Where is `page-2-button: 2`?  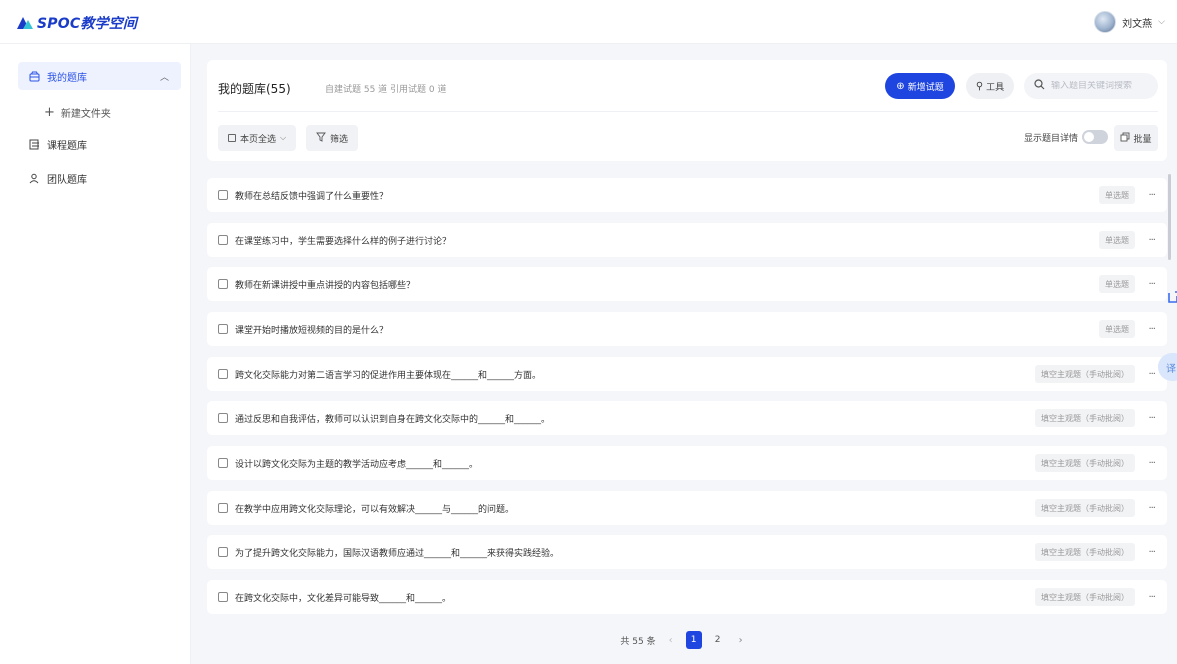 page-2-button: 2 is located at coordinates (718, 640).